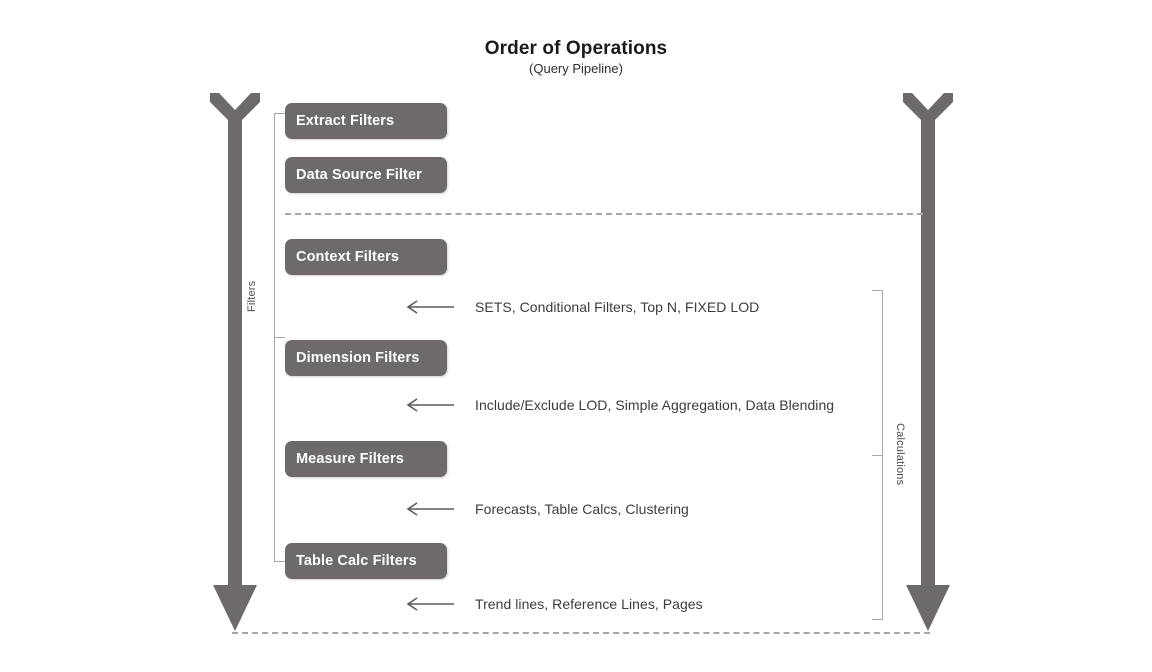 The width and height of the screenshot is (1152, 672). What do you see at coordinates (576, 68) in the screenshot?
I see `page-subtitle: (Query Pipeline)` at bounding box center [576, 68].